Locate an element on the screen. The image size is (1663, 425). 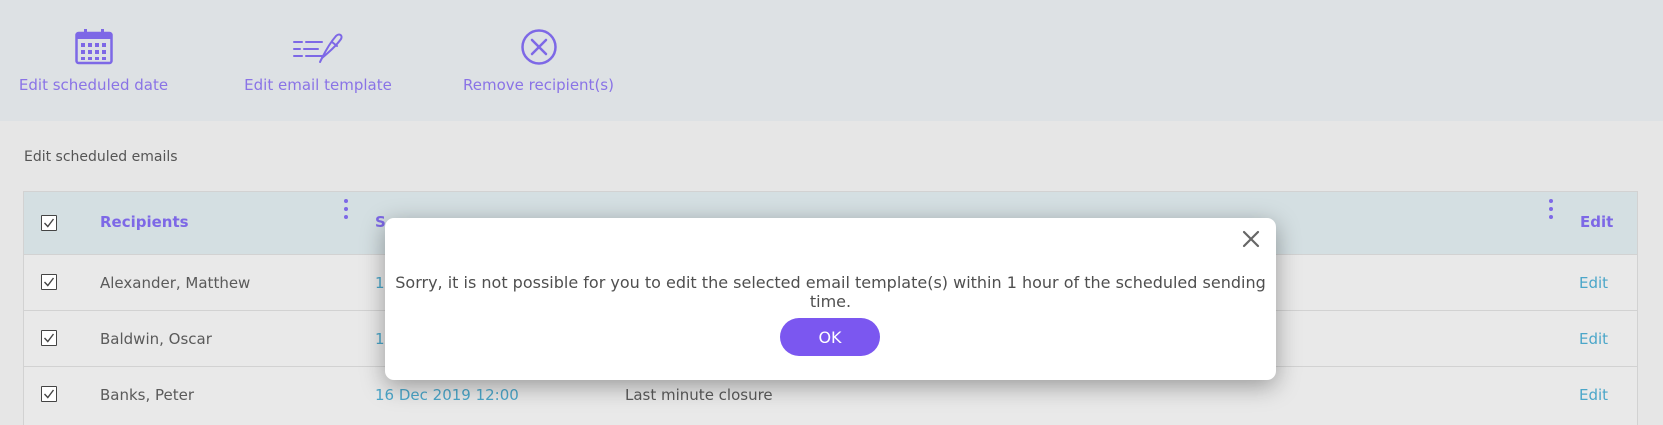
section-title: Edit scheduled emails is located at coordinates (101, 157).